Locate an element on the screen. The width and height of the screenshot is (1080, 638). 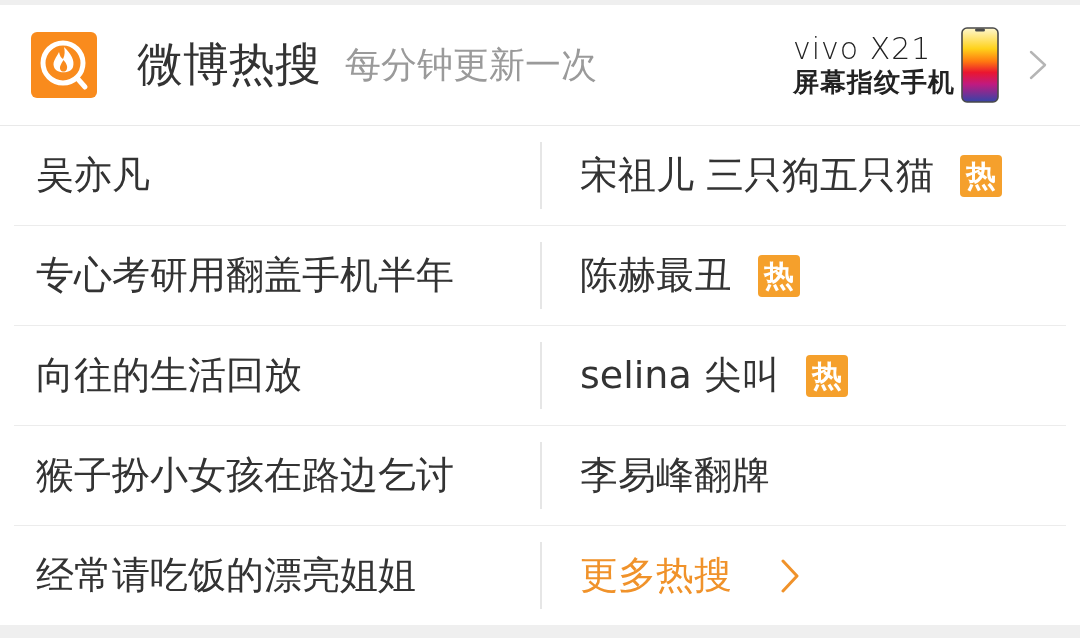
topic-link: 李易峰翻牌 is located at coordinates (675, 475).